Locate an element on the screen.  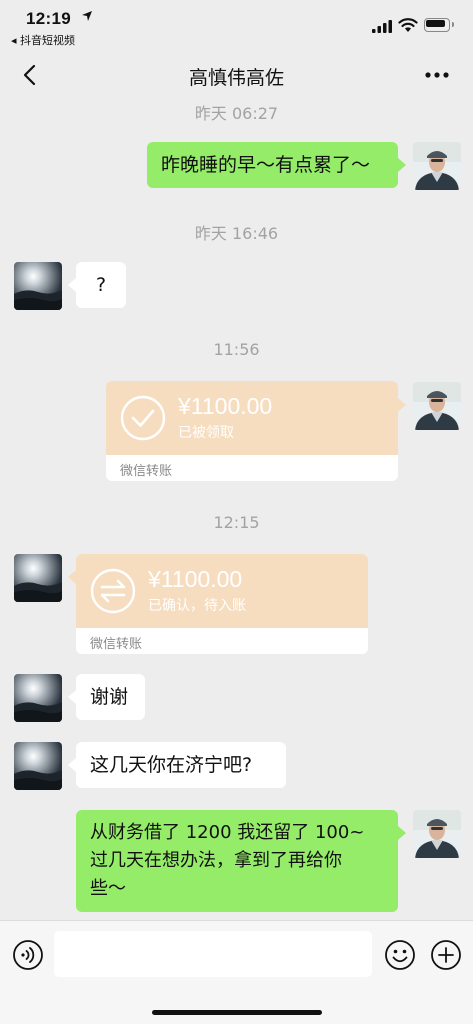
message-timestamp: 昨天 16:46 is located at coordinates (236, 233).